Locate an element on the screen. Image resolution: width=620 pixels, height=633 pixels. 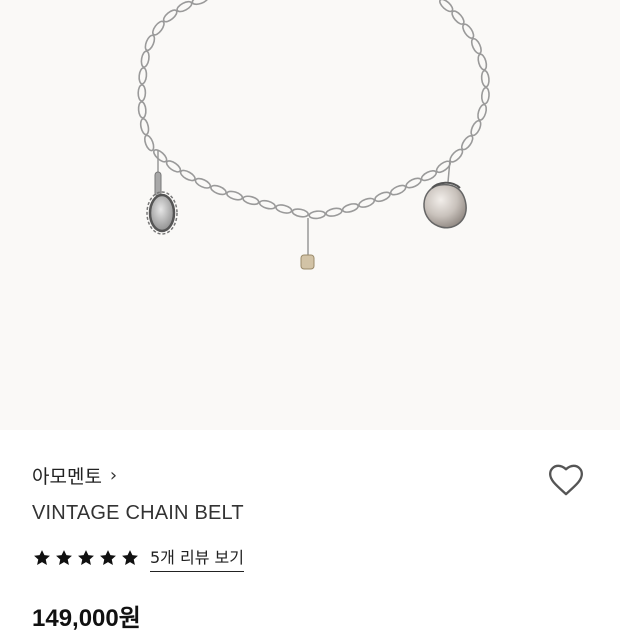
chevron-right-icon: › is located at coordinates (113, 475).